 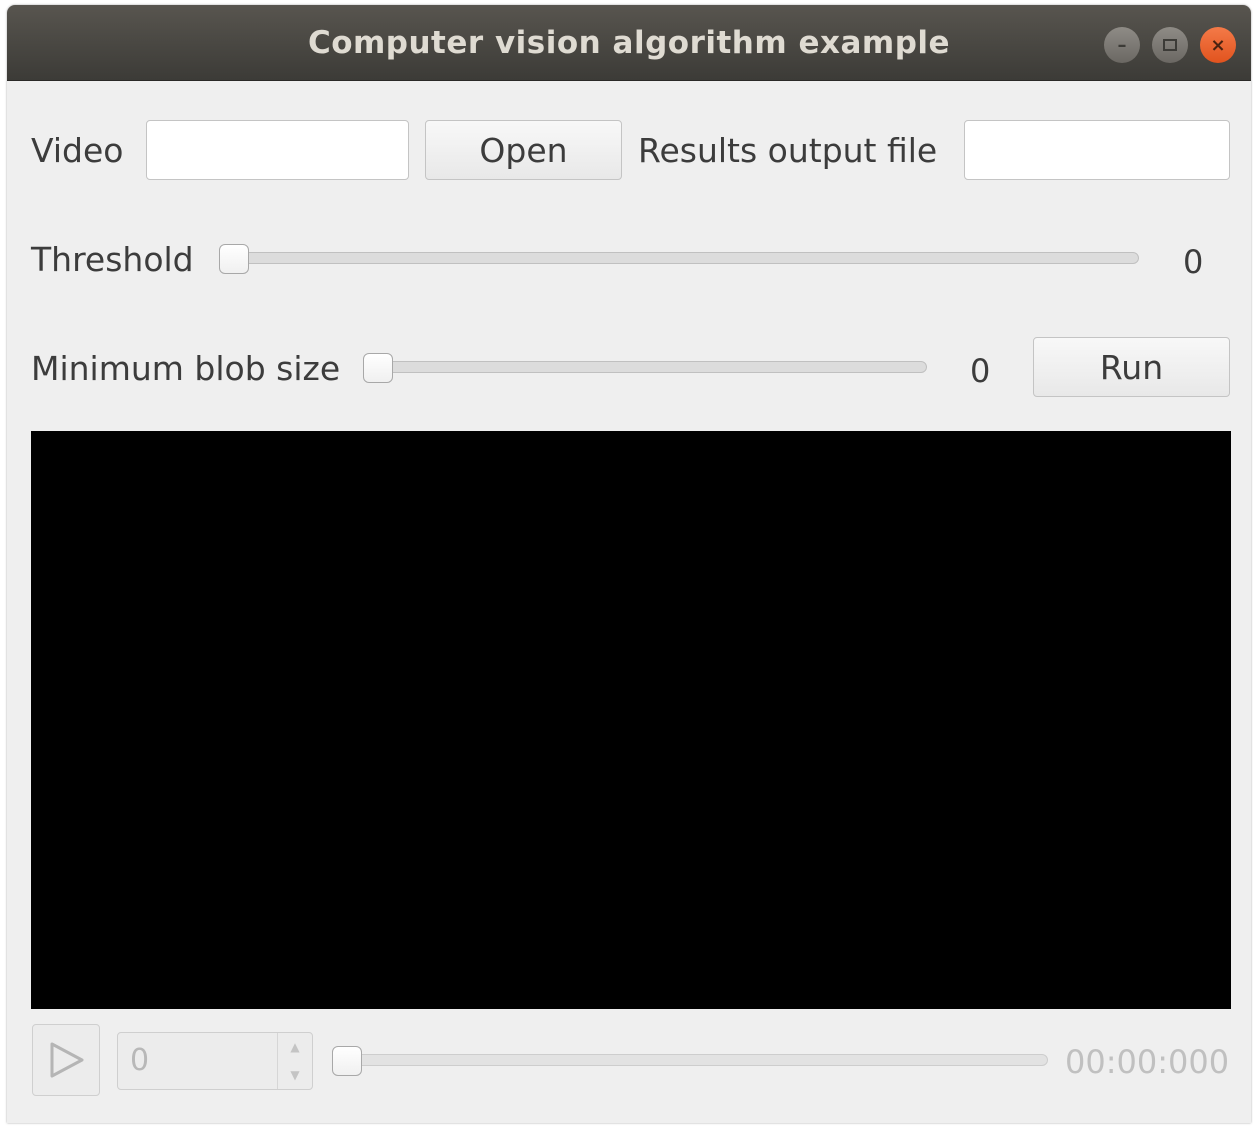 What do you see at coordinates (234, 259) in the screenshot?
I see `threshold-slider-handle` at bounding box center [234, 259].